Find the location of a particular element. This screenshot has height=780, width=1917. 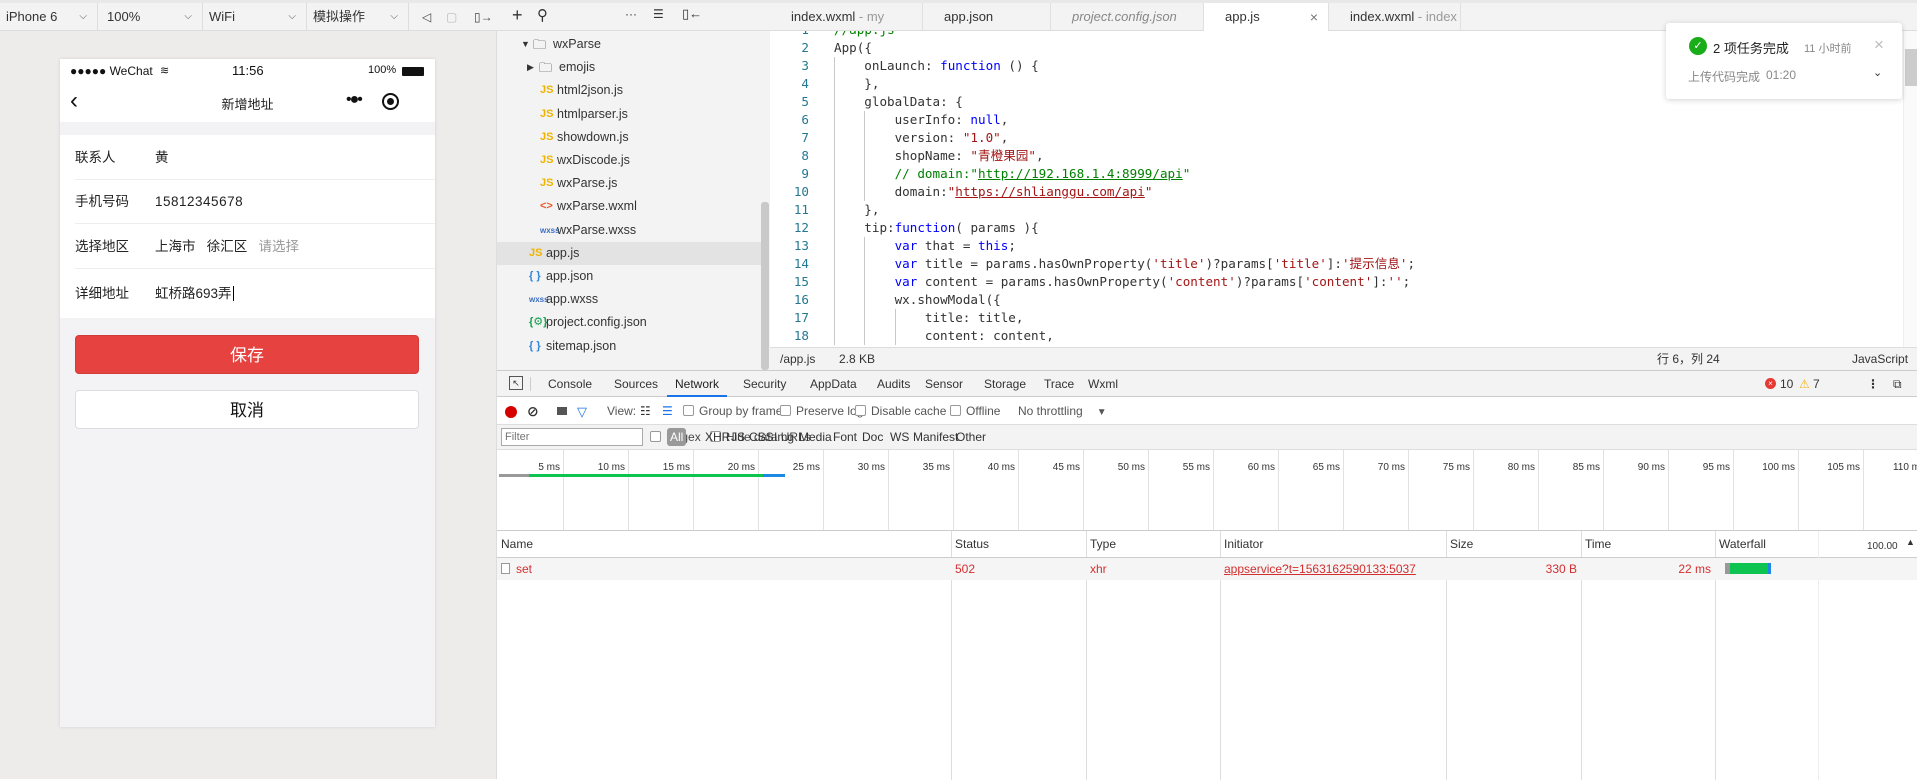

tree-item-html2json-js: JS html2json.js is located at coordinates (629, 90).